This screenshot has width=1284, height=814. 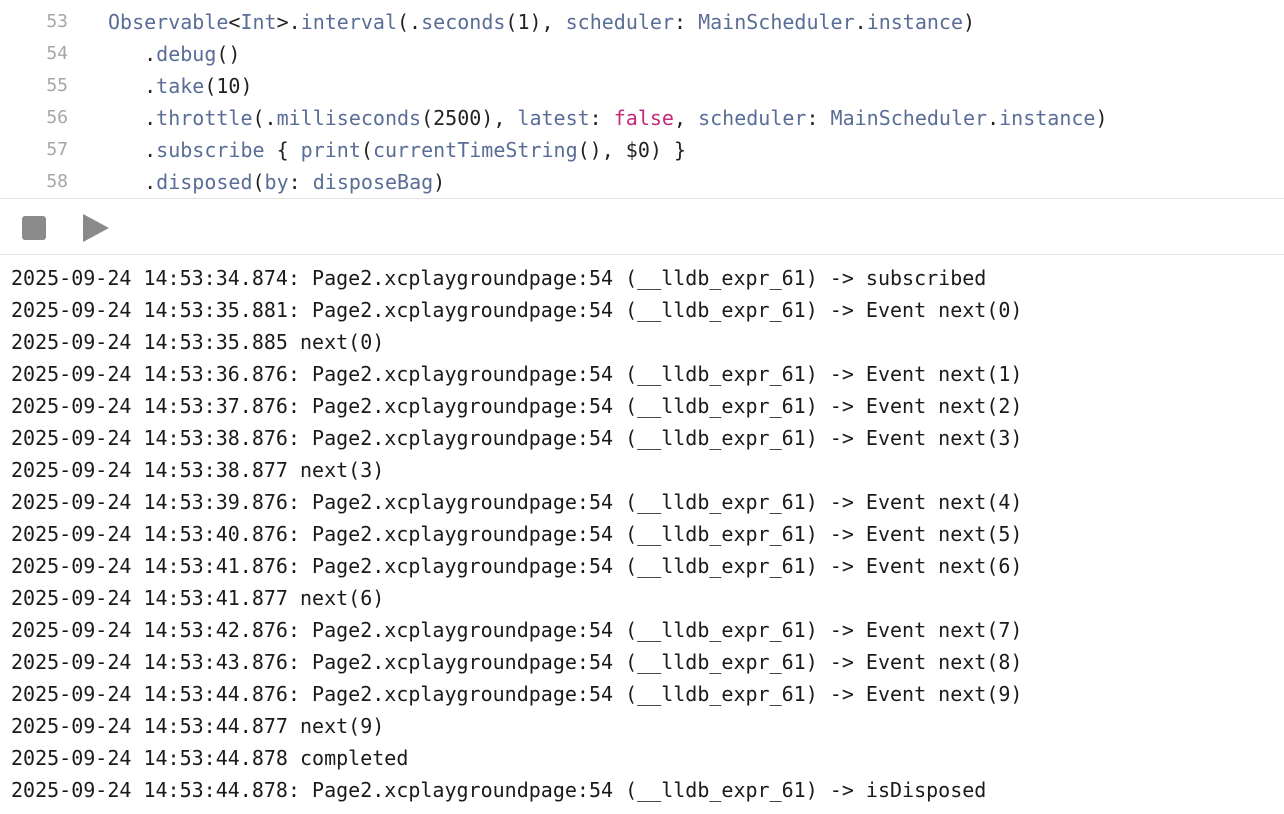 I want to click on code-token: by, so click(x=276, y=182).